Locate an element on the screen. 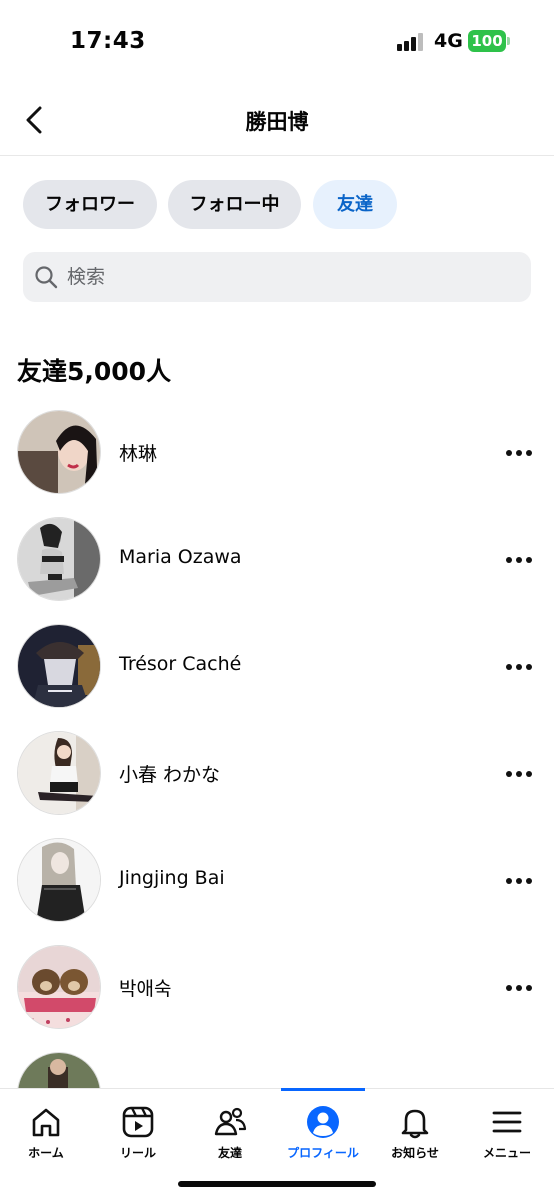 Image resolution: width=554 pixels, height=1200 pixels. tab-label: ホーム is located at coordinates (46, 1153).